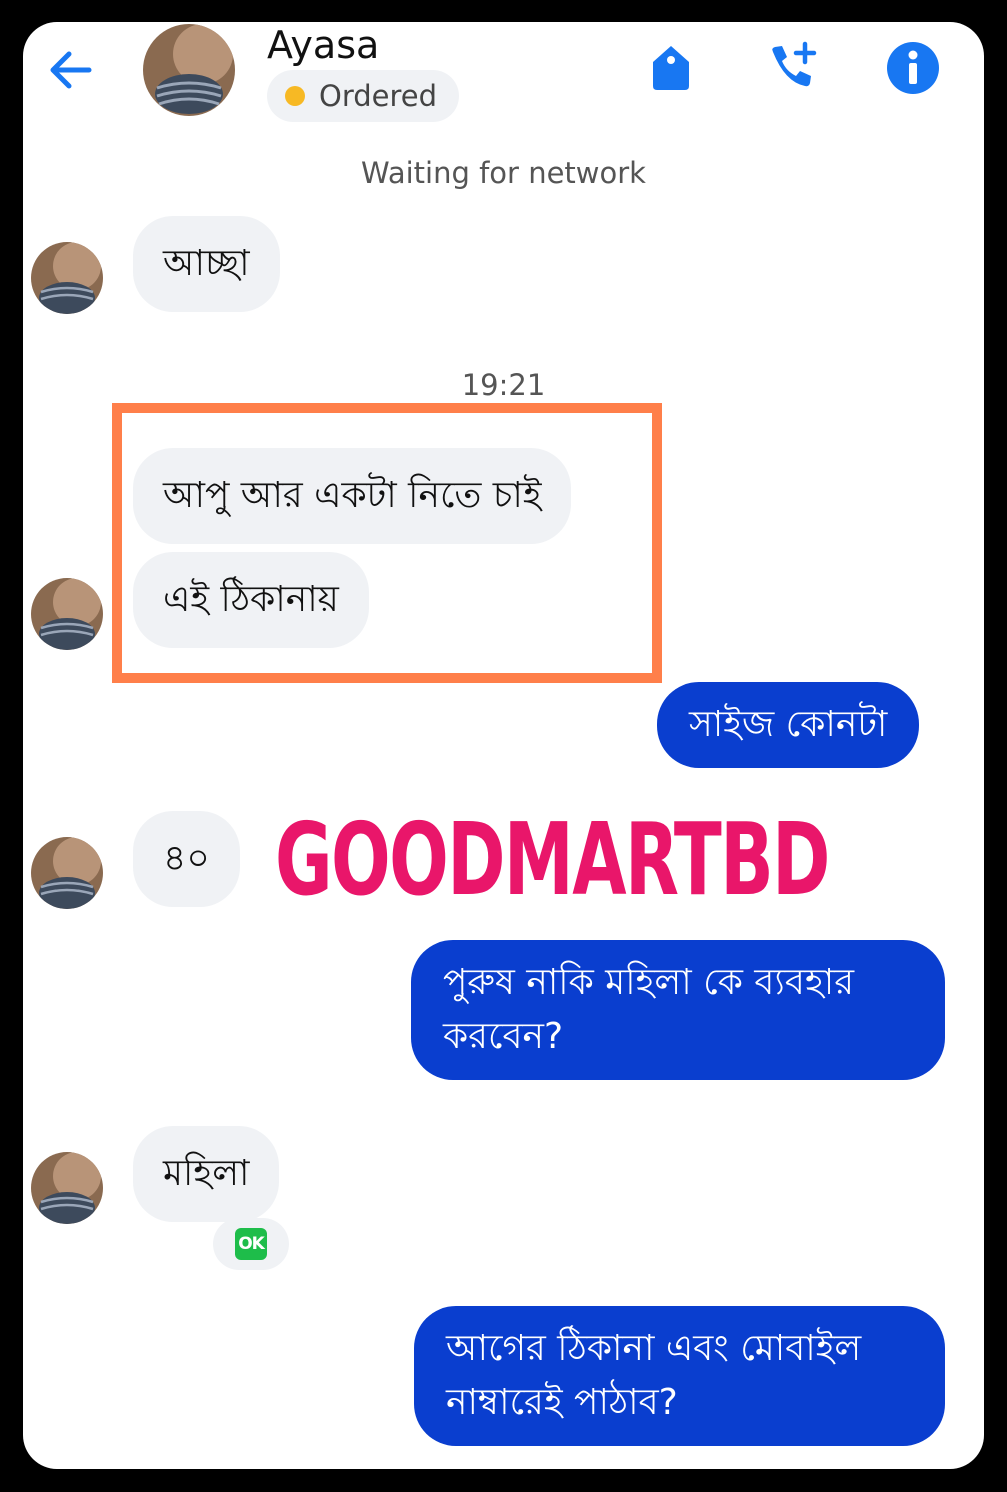  Describe the element at coordinates (794, 64) in the screenshot. I see `add-call-icon` at that location.